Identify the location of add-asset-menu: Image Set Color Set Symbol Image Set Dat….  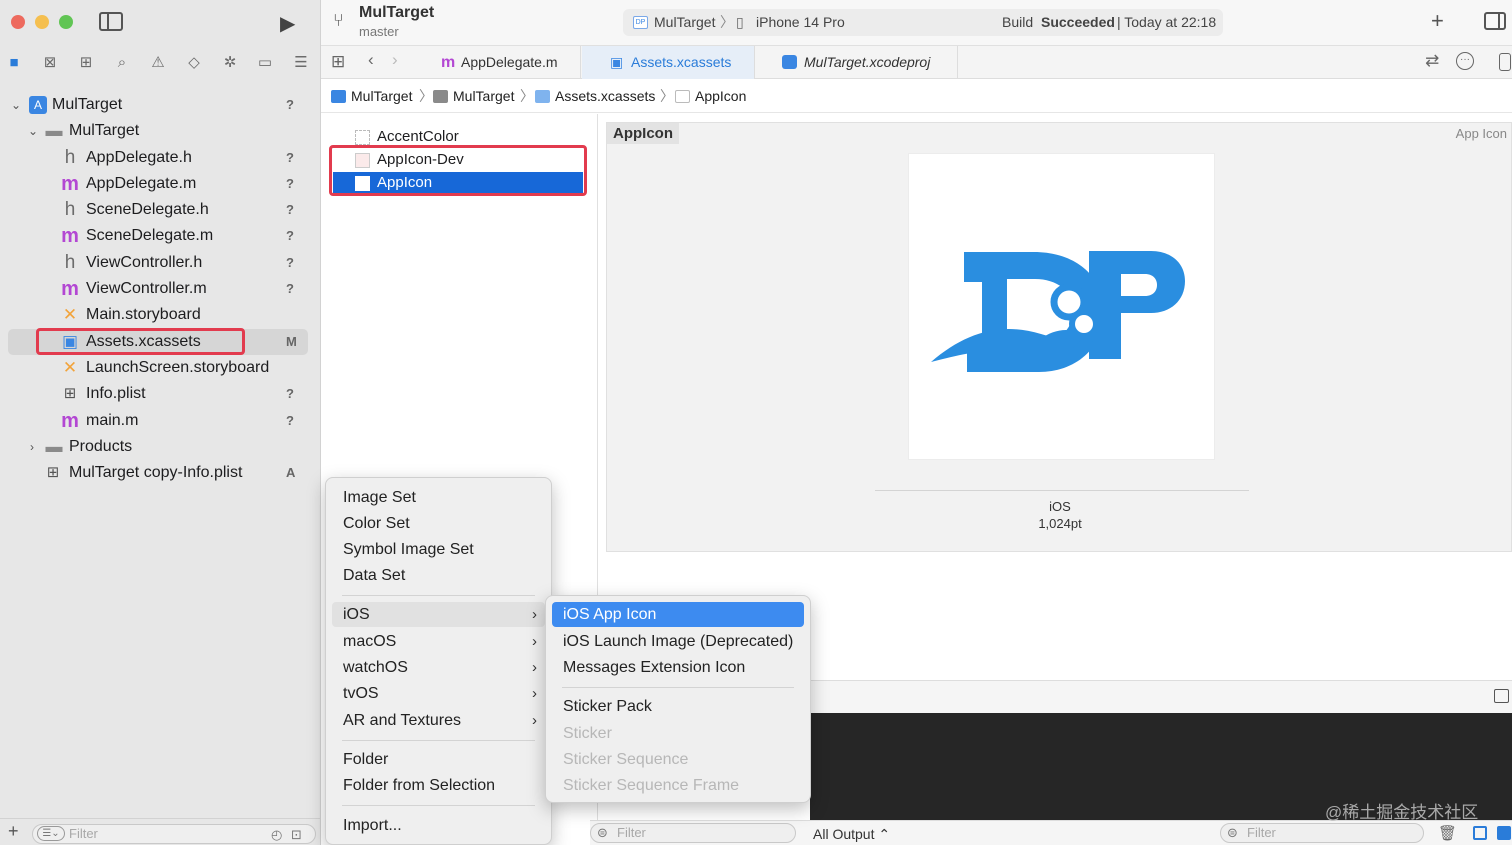
(438, 661).